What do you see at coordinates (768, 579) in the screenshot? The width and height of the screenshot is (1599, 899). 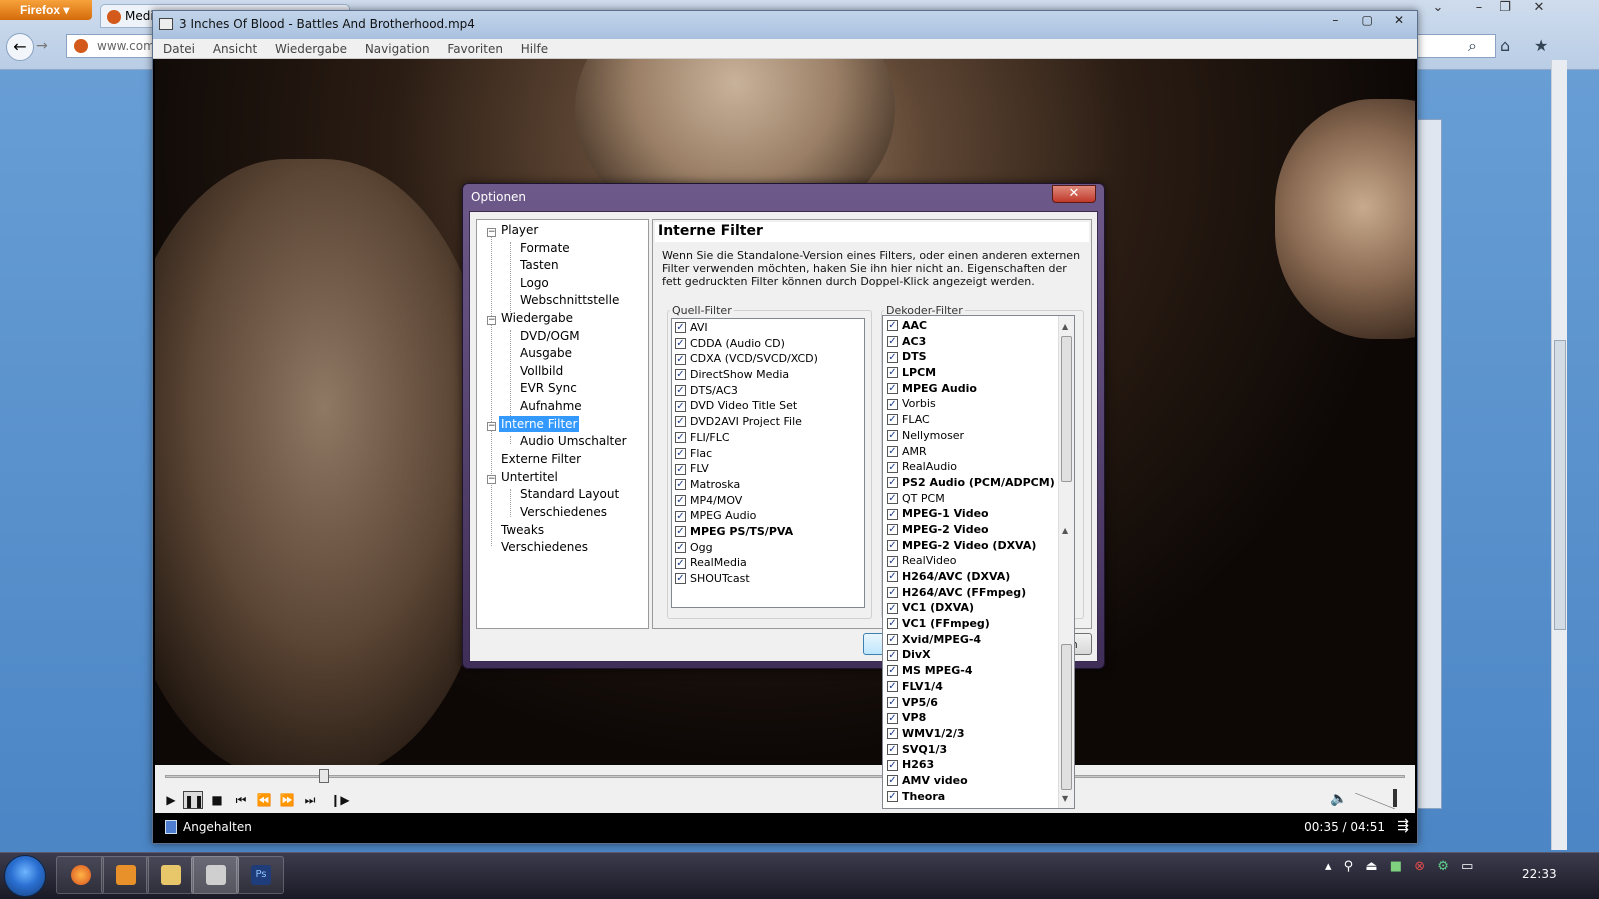 I see `source-filter-item: ✓ SHOUTcast` at bounding box center [768, 579].